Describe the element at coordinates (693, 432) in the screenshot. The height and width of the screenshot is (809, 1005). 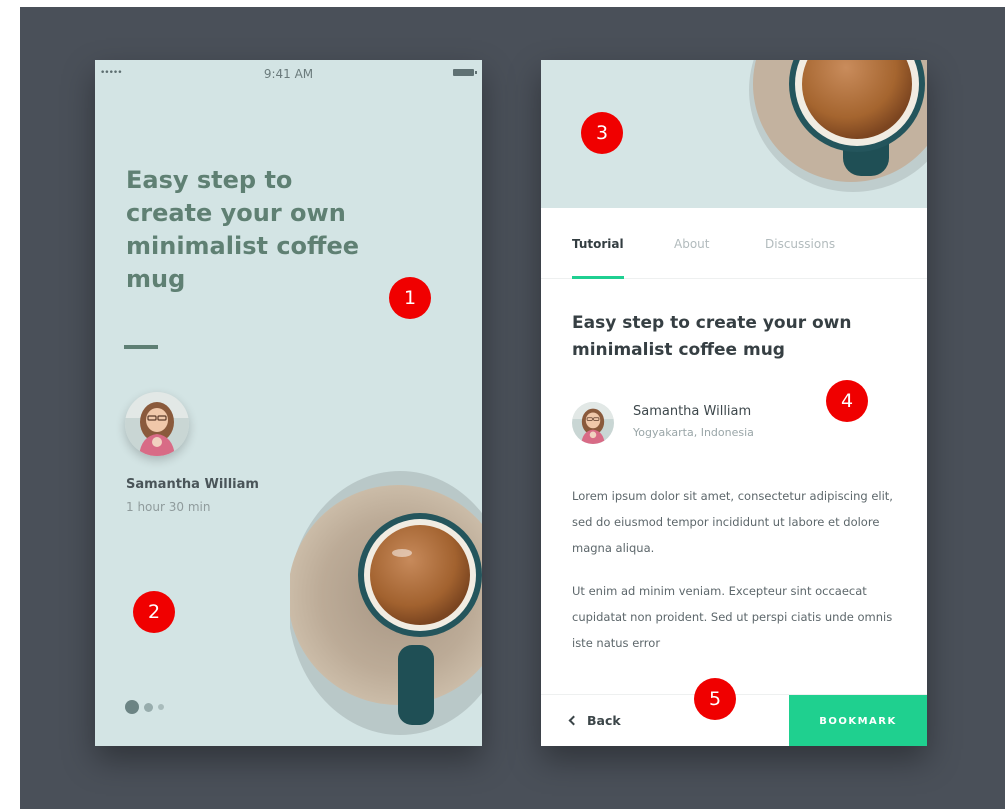
I see `author-location: Yogyakarta, Indonesia` at that location.